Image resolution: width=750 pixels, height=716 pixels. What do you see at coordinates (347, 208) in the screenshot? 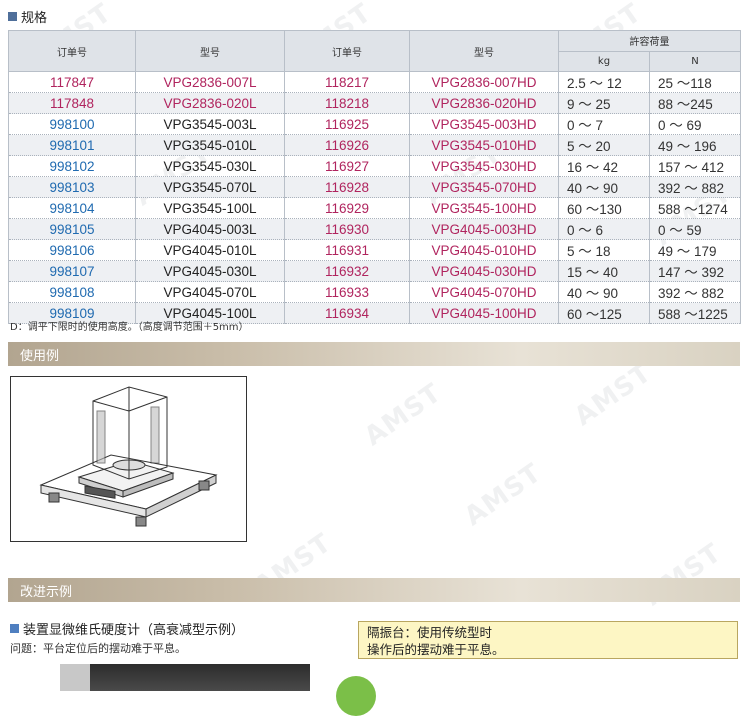
I see `order-no-cell: 116929` at bounding box center [347, 208].